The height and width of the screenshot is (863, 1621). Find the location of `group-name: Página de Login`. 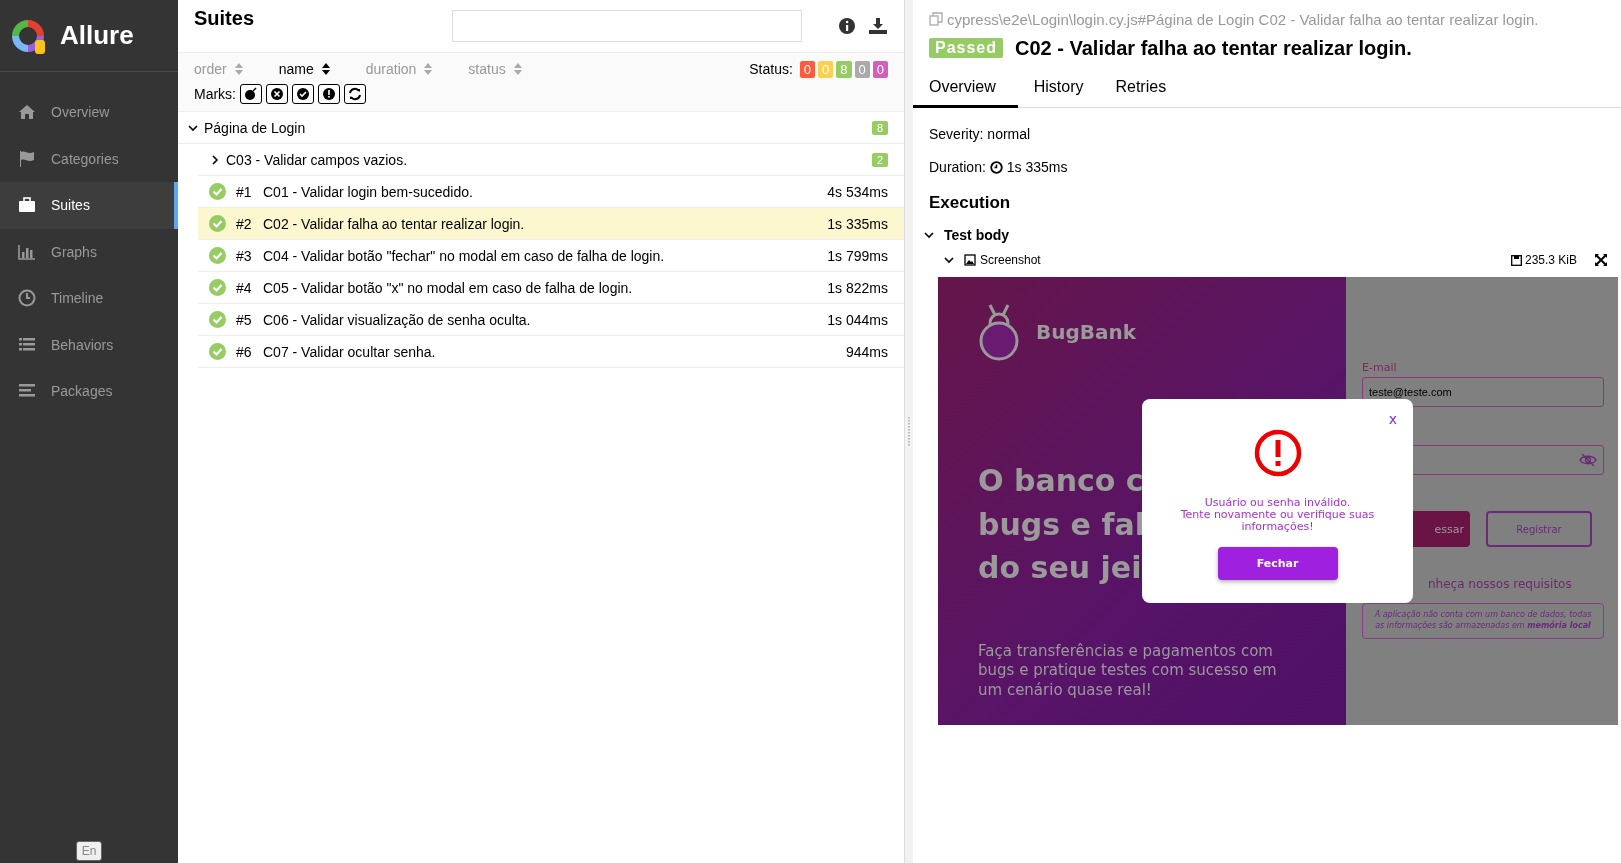

group-name: Página de Login is located at coordinates (255, 127).